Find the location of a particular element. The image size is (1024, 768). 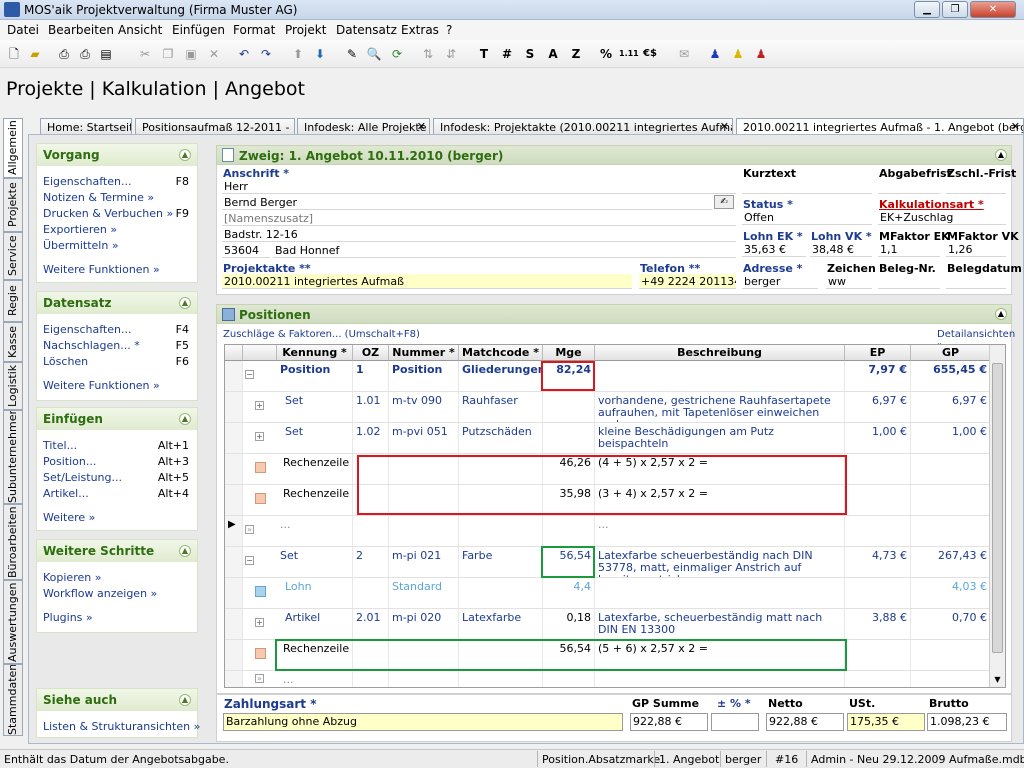

cut-icon: ✂ is located at coordinates (145, 54).